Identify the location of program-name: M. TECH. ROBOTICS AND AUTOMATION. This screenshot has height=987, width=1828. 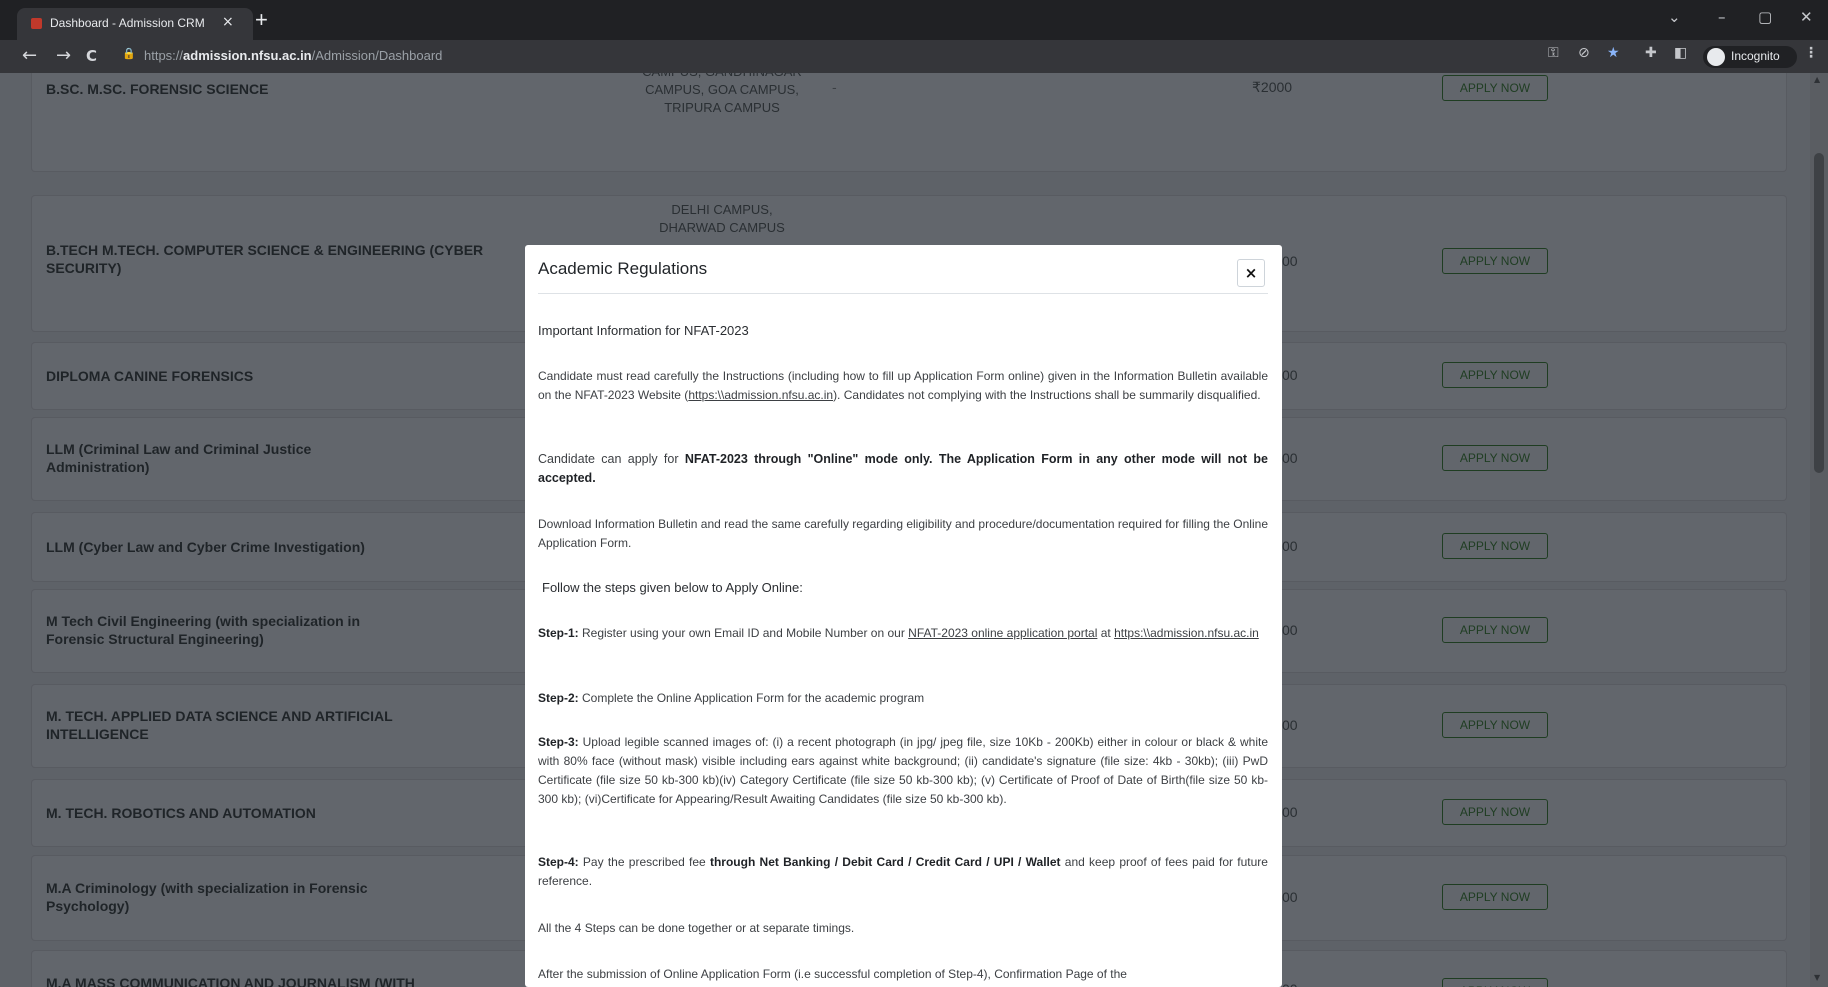
(181, 813).